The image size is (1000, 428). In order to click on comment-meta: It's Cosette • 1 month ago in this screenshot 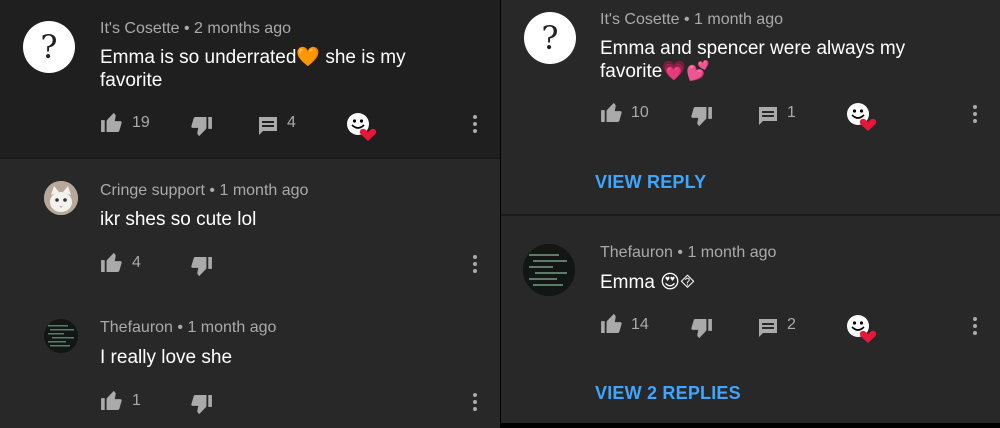, I will do `click(691, 20)`.